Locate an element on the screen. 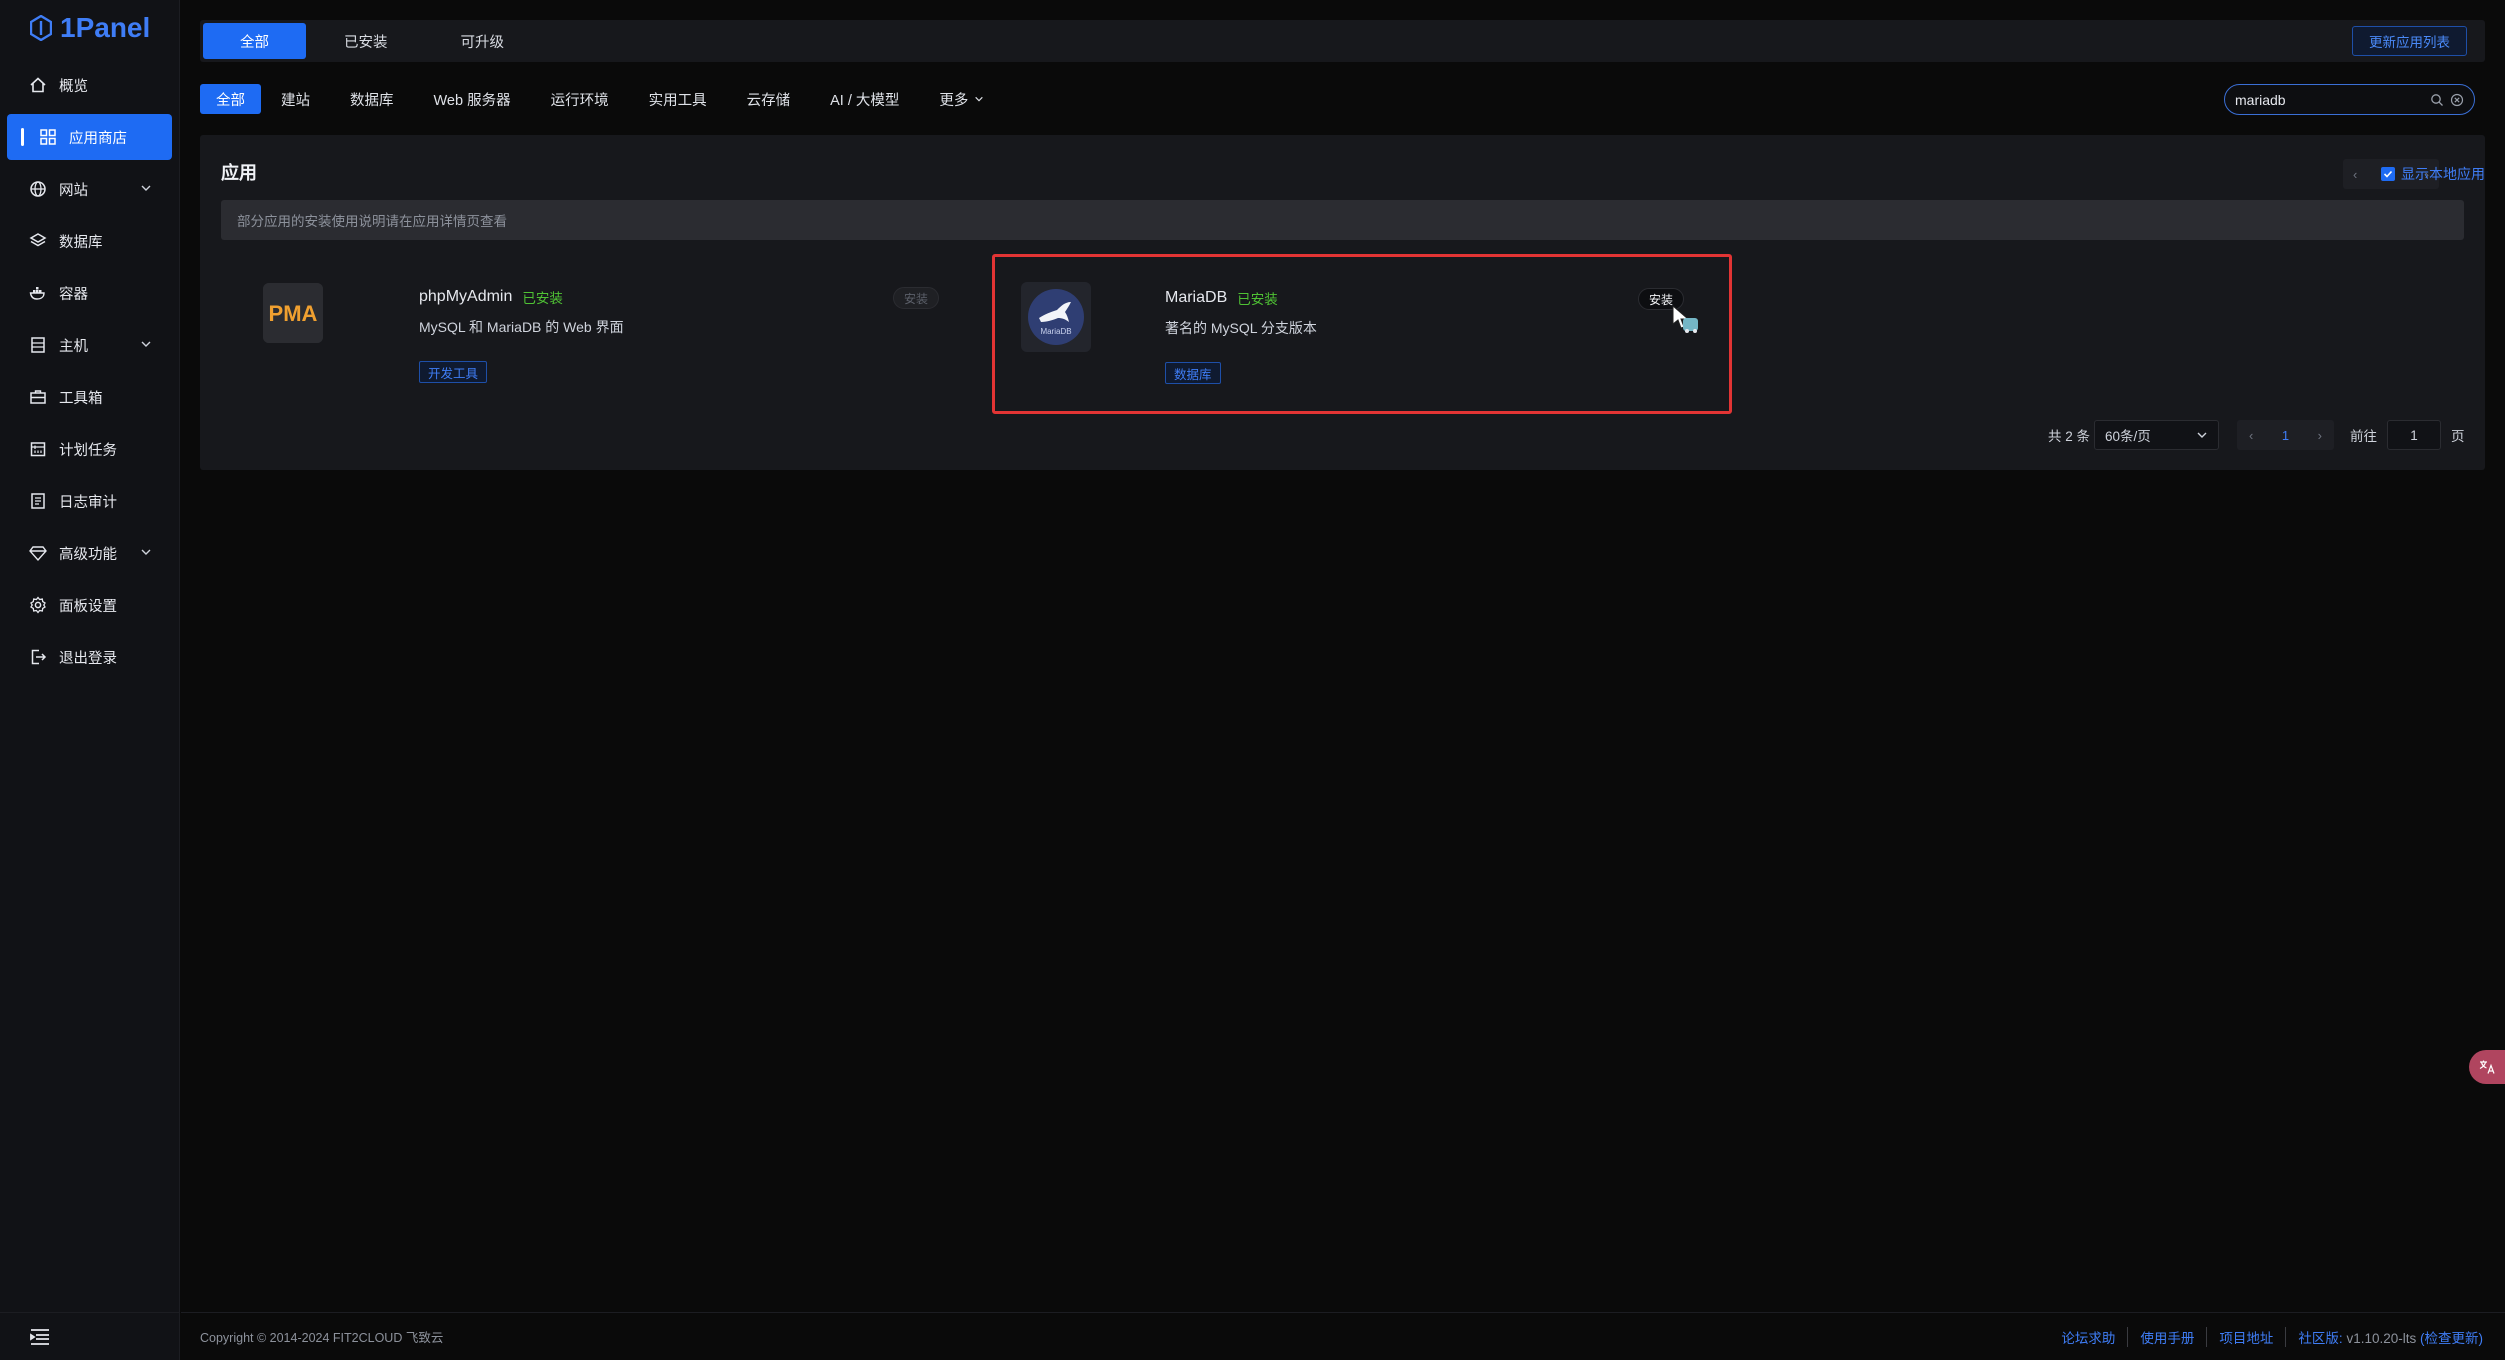 The image size is (2505, 1360). sidebar-item-log-audit: 日志审计 is located at coordinates (89, 501).